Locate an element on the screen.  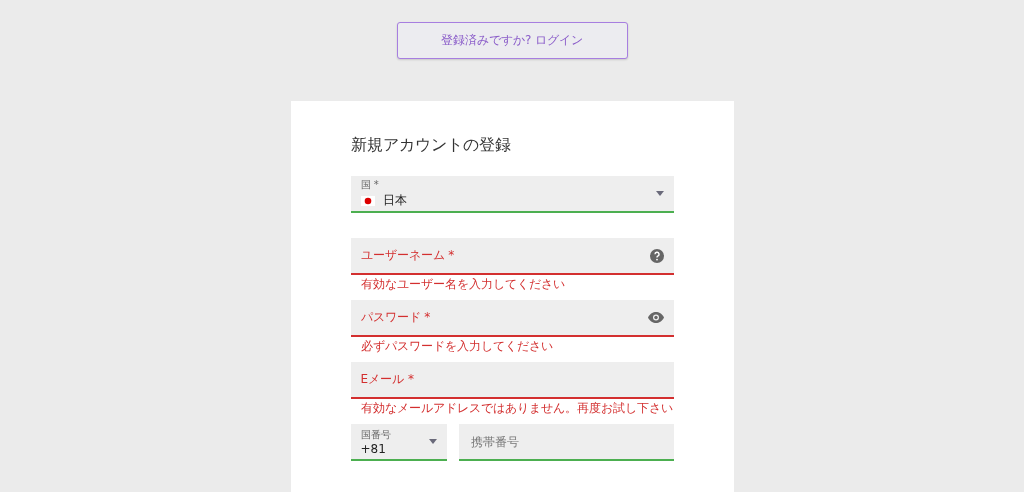
flag-icon is located at coordinates (367, 200).